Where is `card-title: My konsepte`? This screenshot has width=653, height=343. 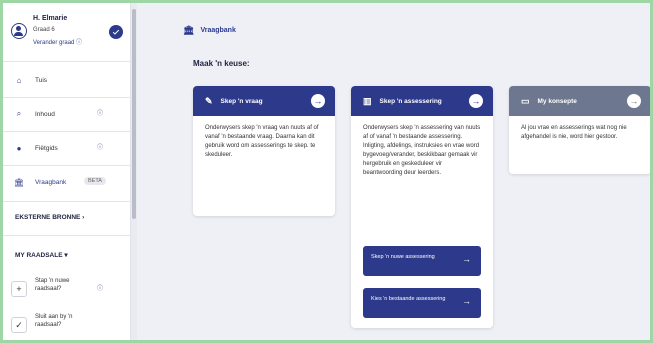
card-title: My konsepte is located at coordinates (557, 101).